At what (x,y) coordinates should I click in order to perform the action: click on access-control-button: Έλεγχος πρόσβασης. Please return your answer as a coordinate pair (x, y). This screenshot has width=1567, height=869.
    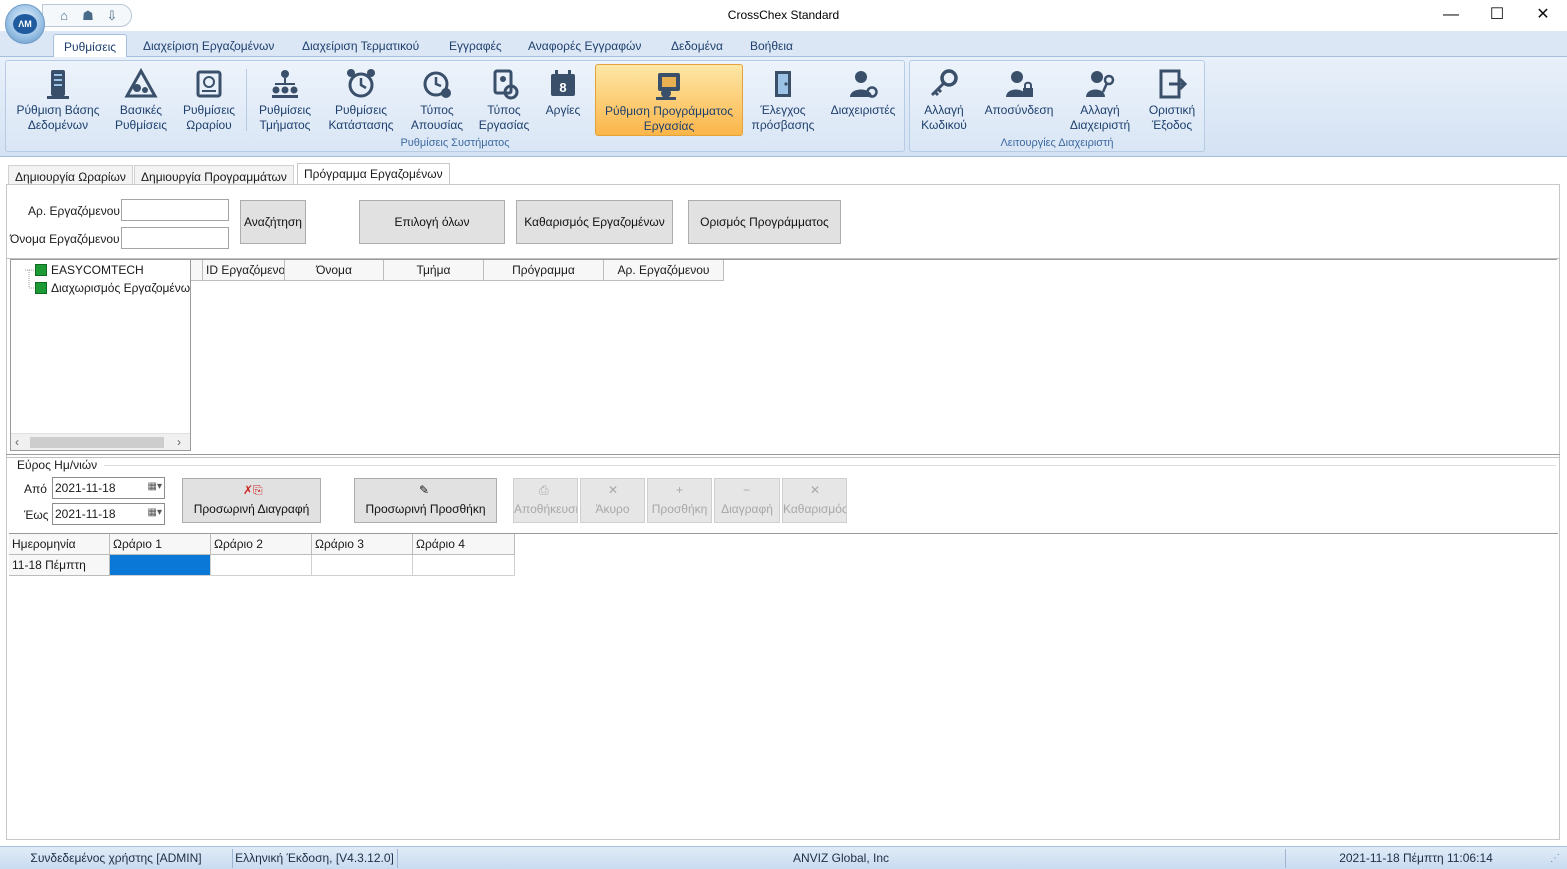
    Looking at the image, I should click on (783, 100).